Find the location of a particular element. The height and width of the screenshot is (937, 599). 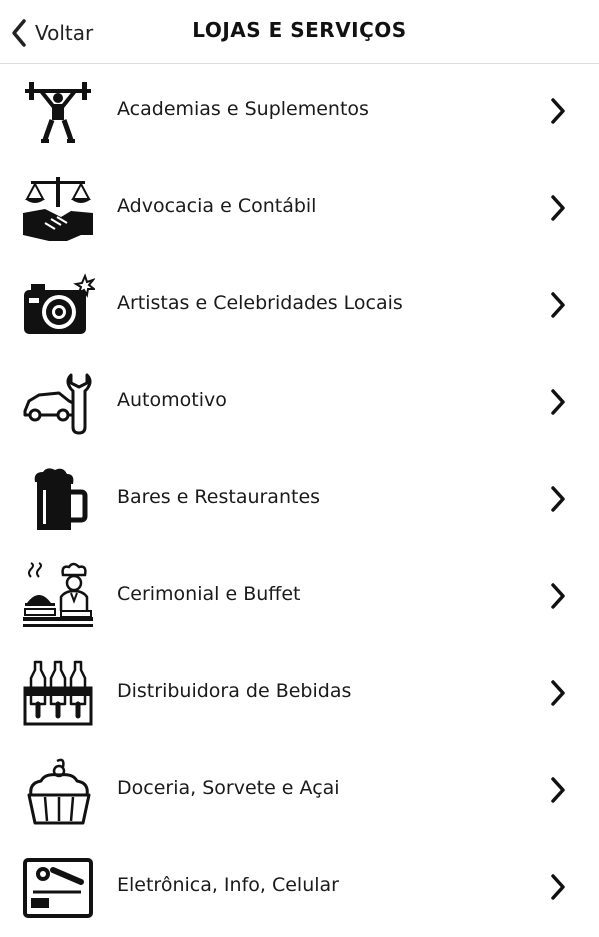

list-item-cerimonial: Cerimonial e Buffet is located at coordinates (299, 597).